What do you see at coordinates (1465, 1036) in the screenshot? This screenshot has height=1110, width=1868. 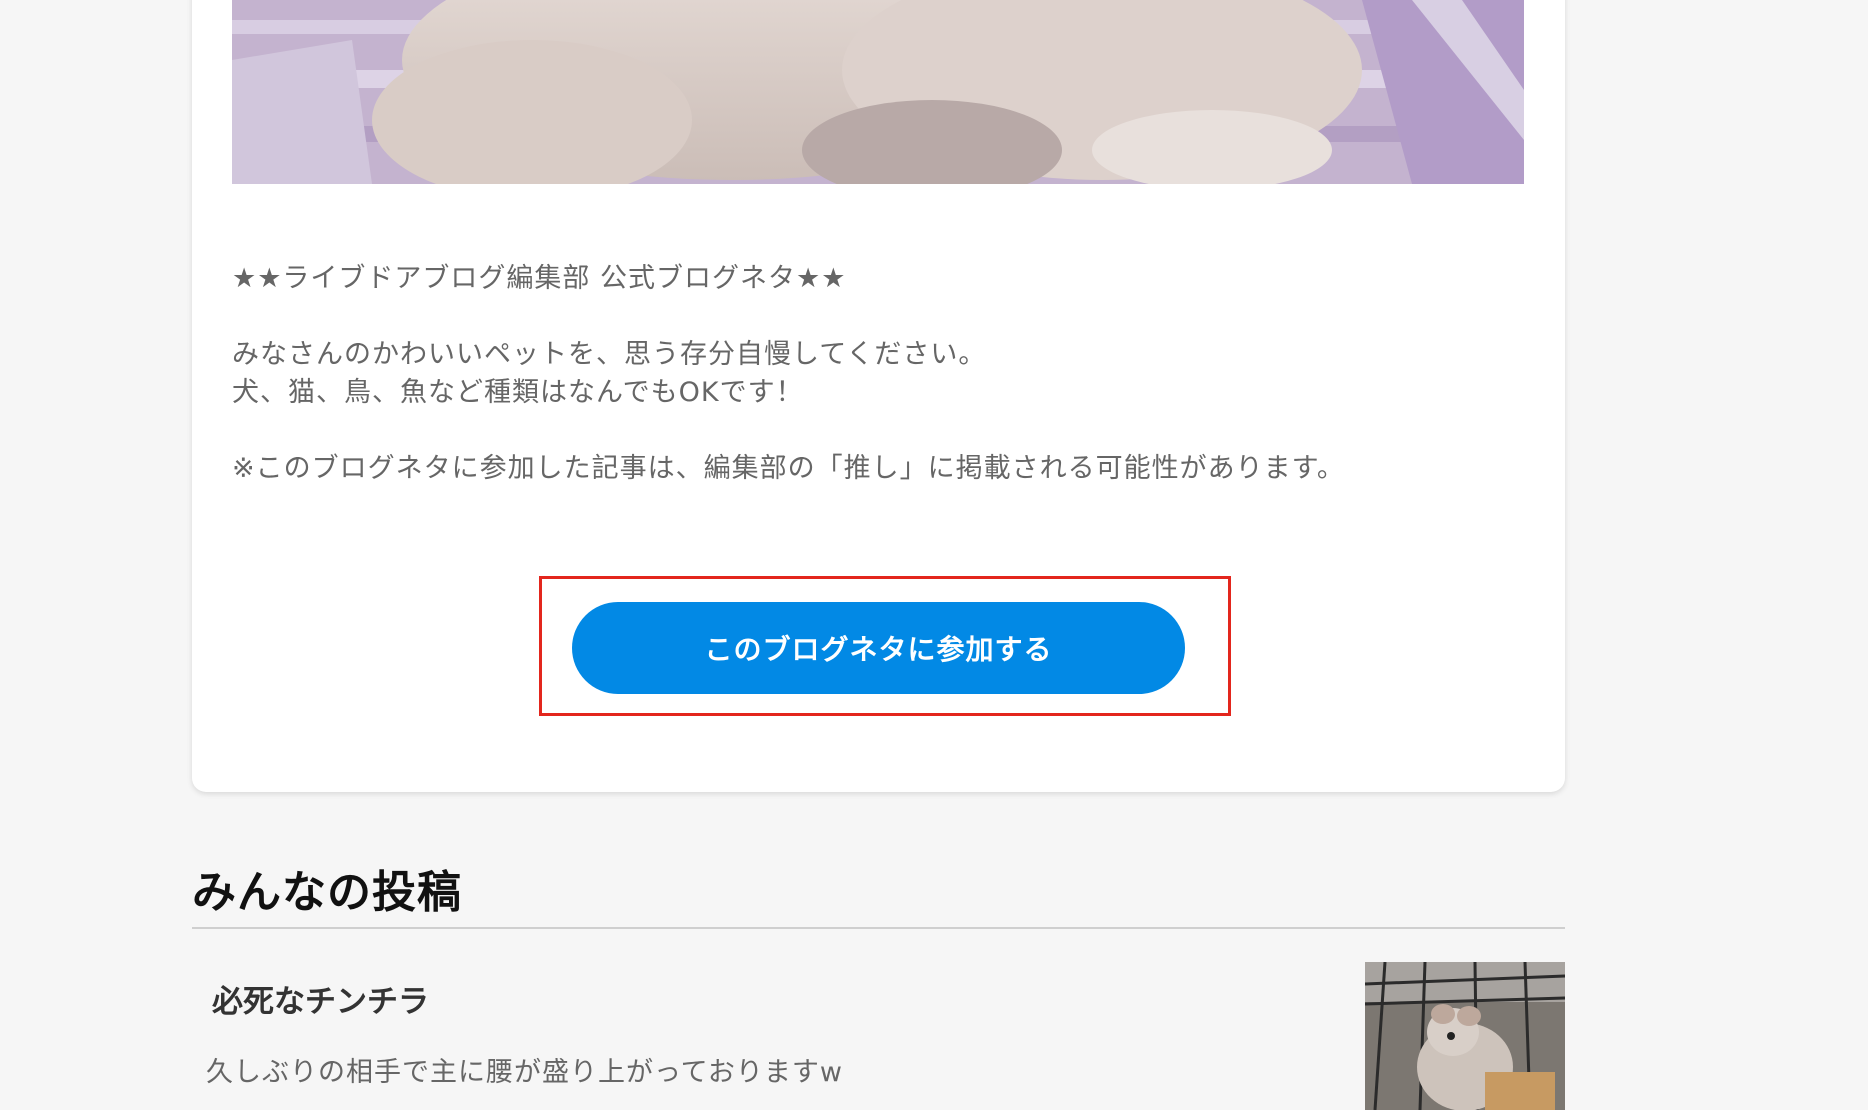 I see `post-thumbnail` at bounding box center [1465, 1036].